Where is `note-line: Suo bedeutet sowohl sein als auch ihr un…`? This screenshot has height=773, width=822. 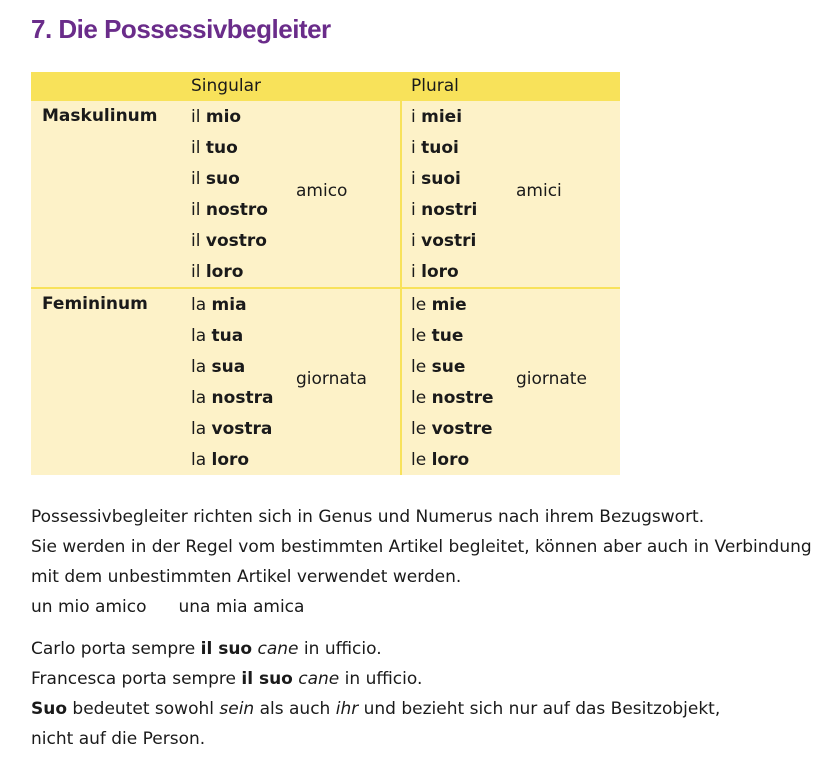
note-line: Suo bedeutet sowohl sein als auch ihr un… is located at coordinates (376, 709).